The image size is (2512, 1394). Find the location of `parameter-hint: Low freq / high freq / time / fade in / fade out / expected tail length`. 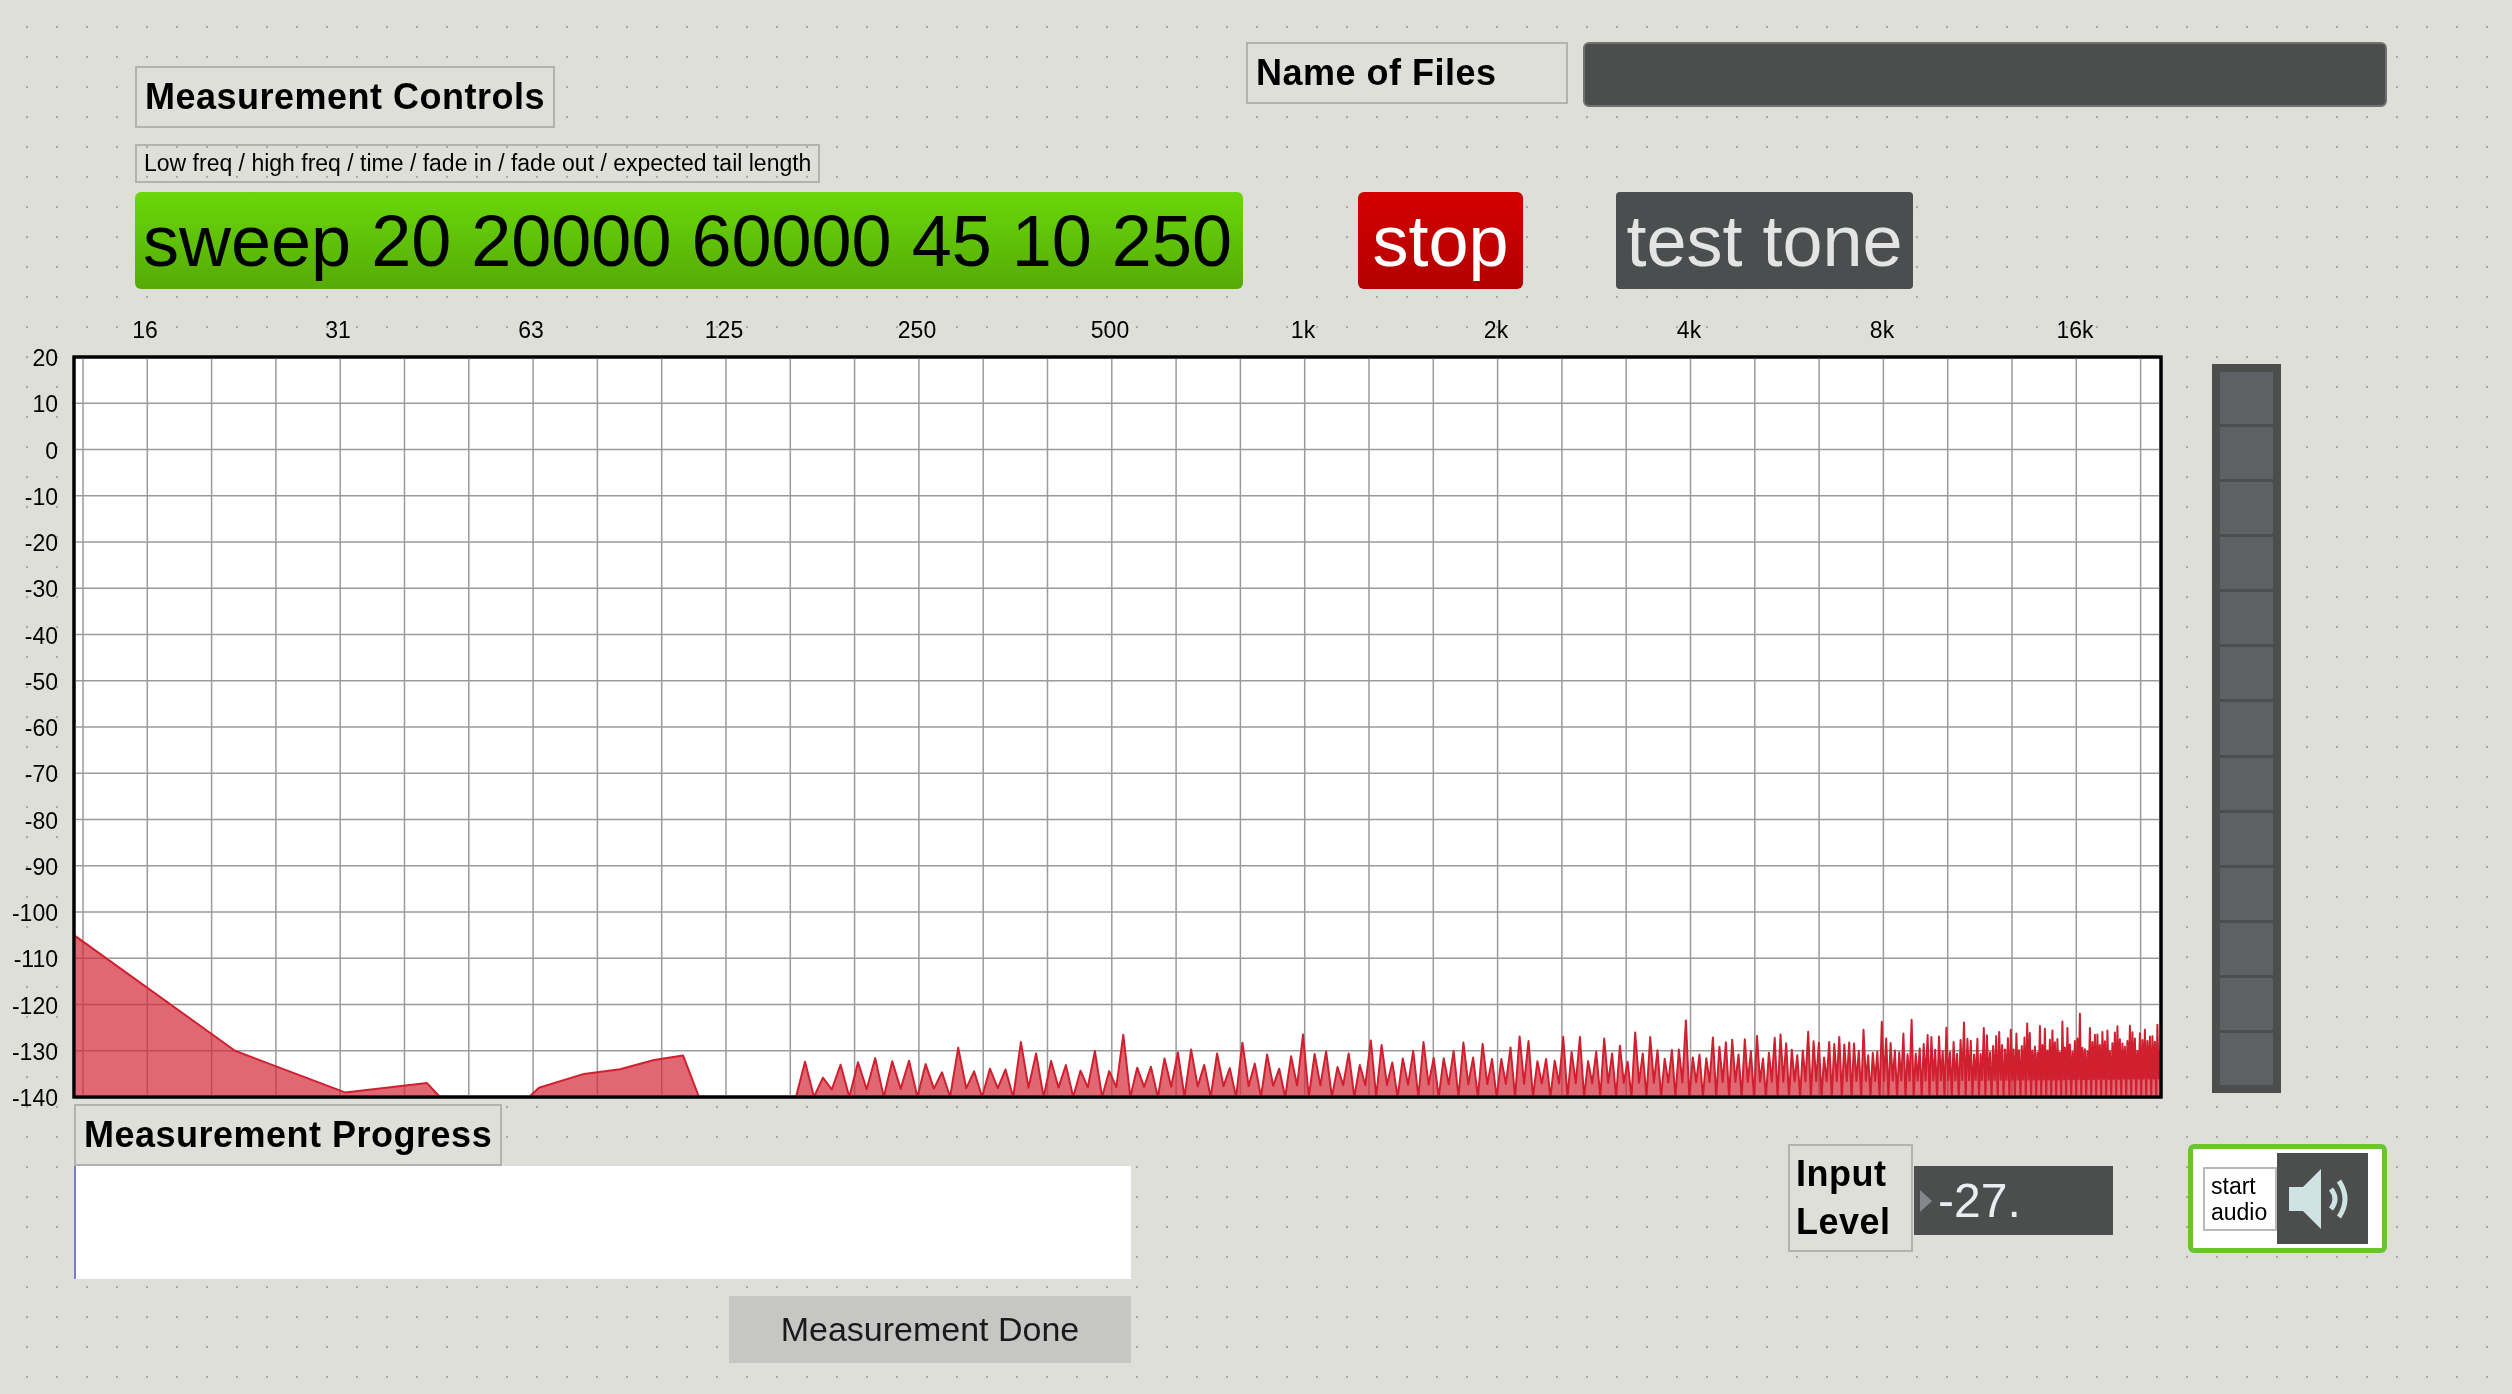

parameter-hint: Low freq / high freq / time / fade in / fade out / expected tail length is located at coordinates (478, 163).